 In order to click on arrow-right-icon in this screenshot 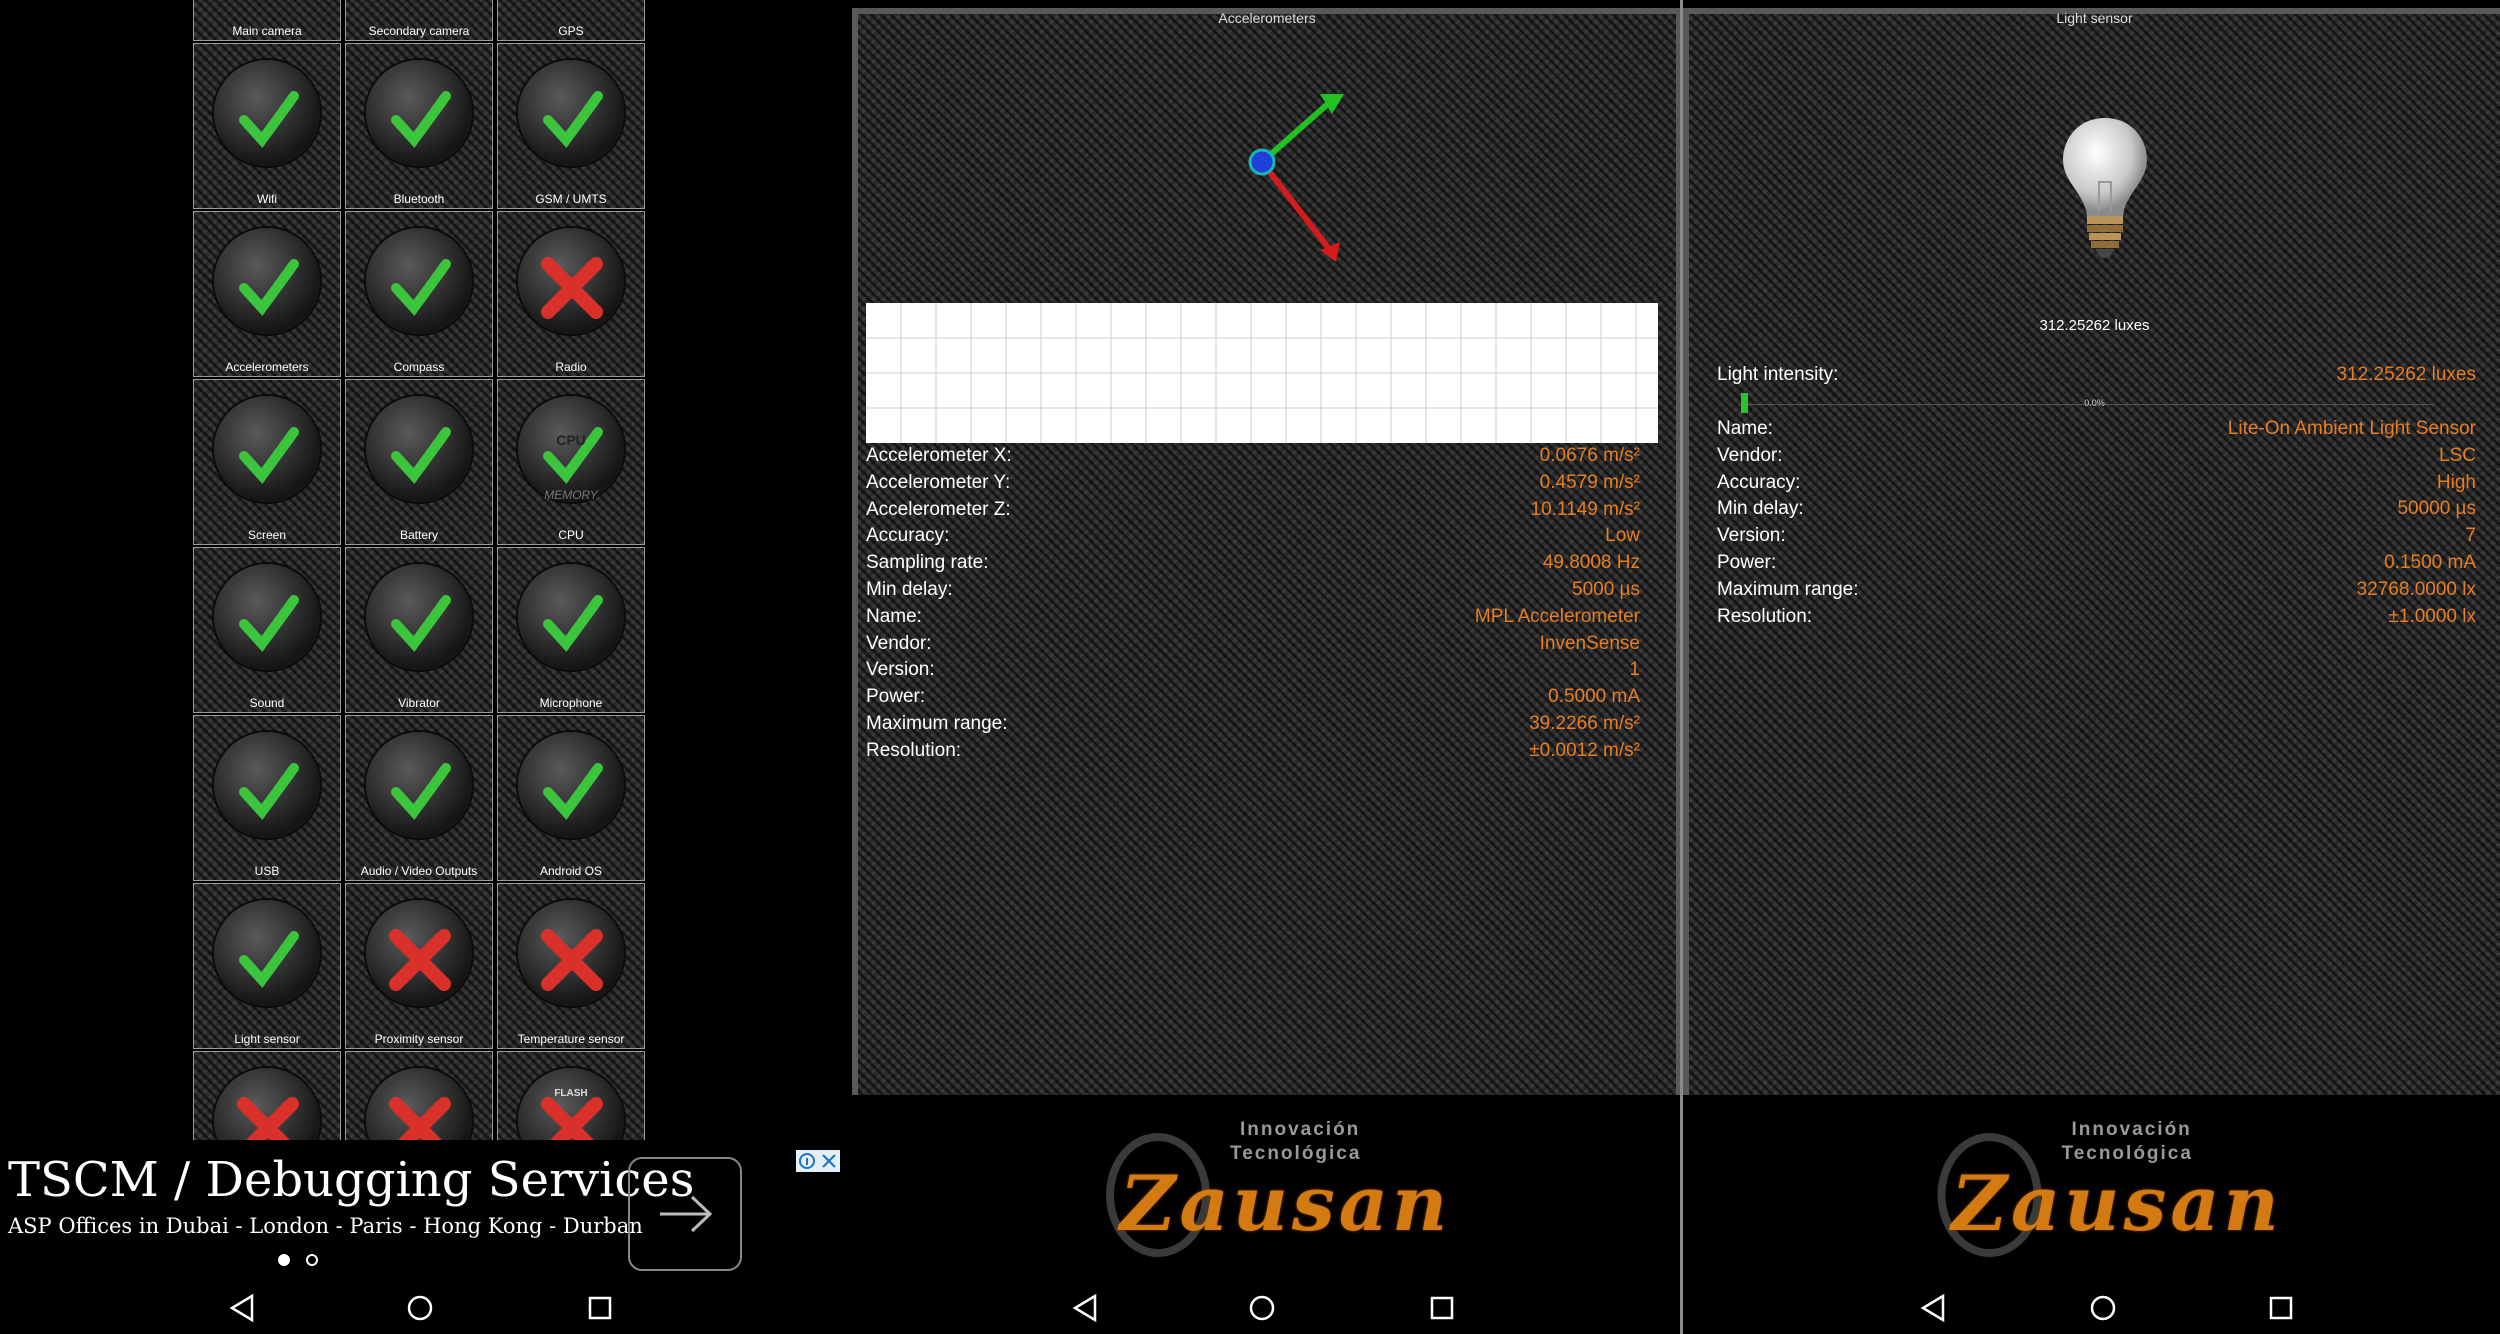, I will do `click(686, 1214)`.